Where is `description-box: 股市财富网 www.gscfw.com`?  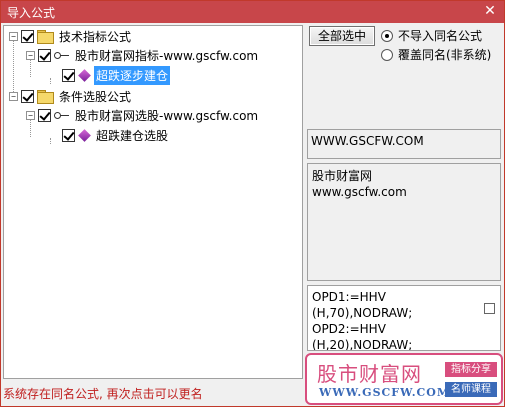 description-box: 股市财富网 www.gscfw.com is located at coordinates (404, 222).